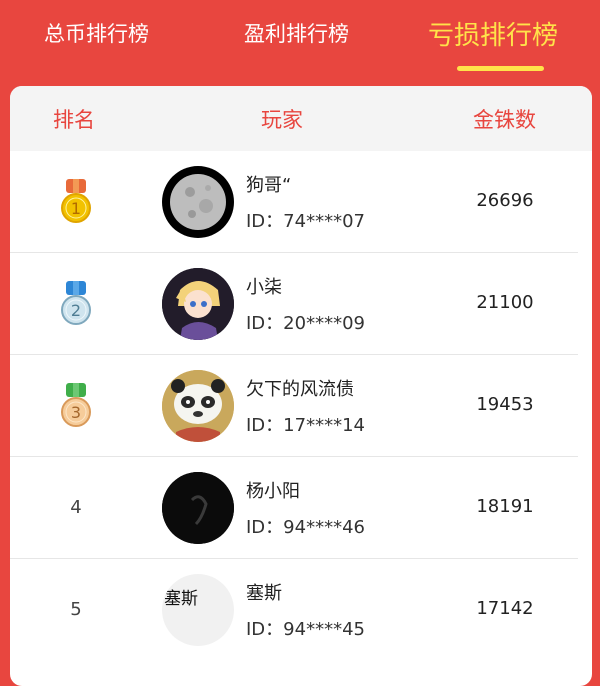 Image resolution: width=600 pixels, height=686 pixels. I want to click on medal-rank-label: 3, so click(76, 412).